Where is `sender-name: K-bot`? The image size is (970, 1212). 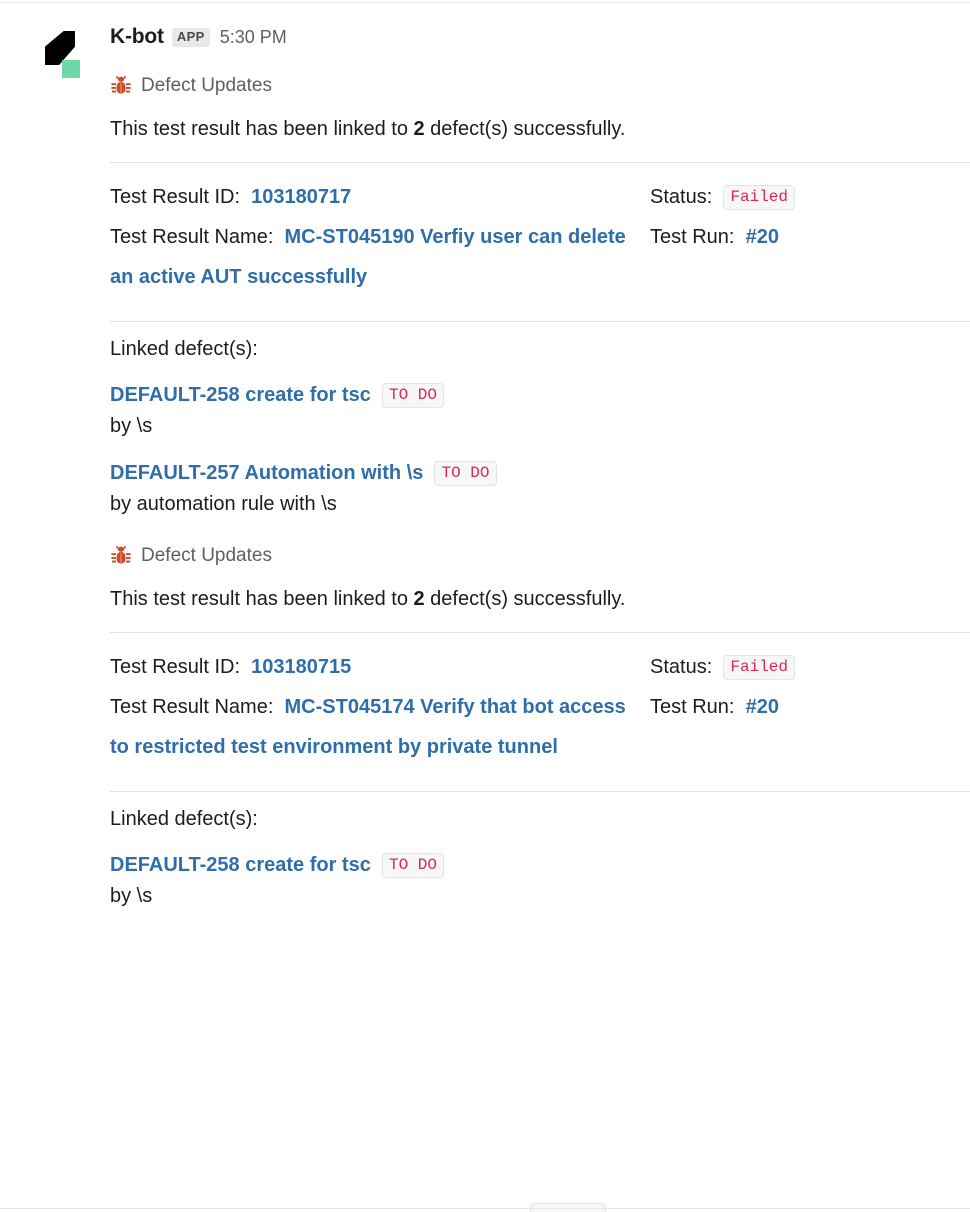
sender-name: K-bot is located at coordinates (137, 37).